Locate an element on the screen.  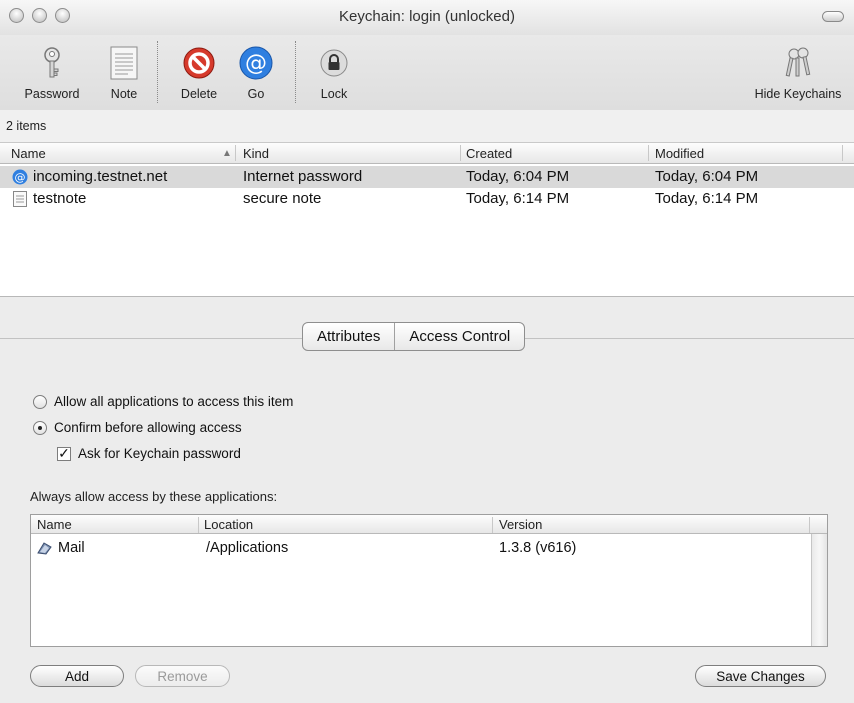
tab-selector: Attributes Access Control is located at coordinates (414, 336).